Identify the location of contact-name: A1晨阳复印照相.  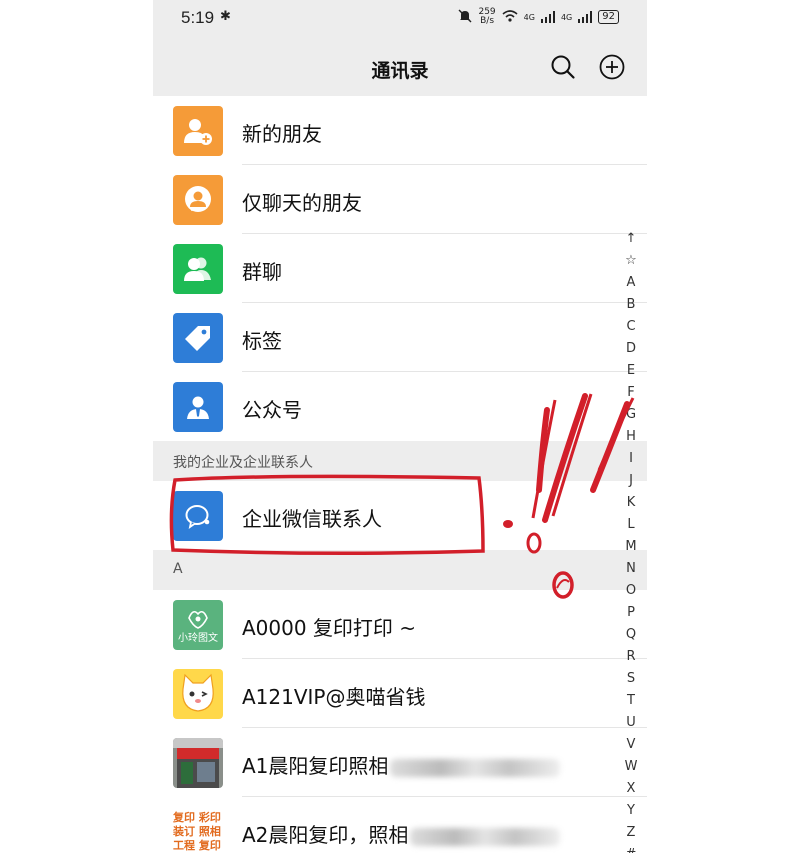
(401, 764).